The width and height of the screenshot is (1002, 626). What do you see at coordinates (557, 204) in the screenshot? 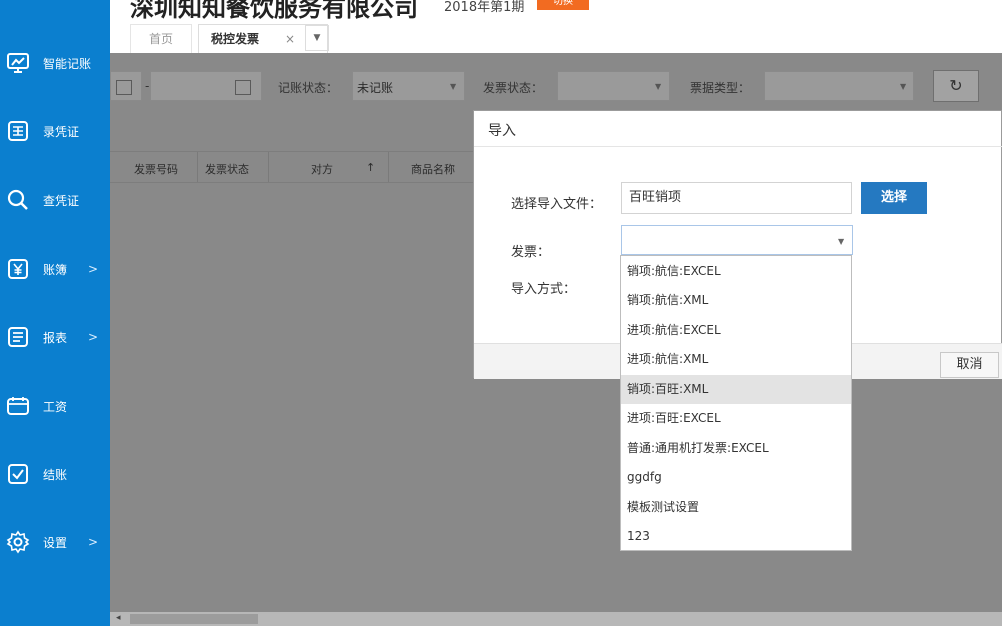
I see `file-label: 选择导入文件：` at bounding box center [557, 204].